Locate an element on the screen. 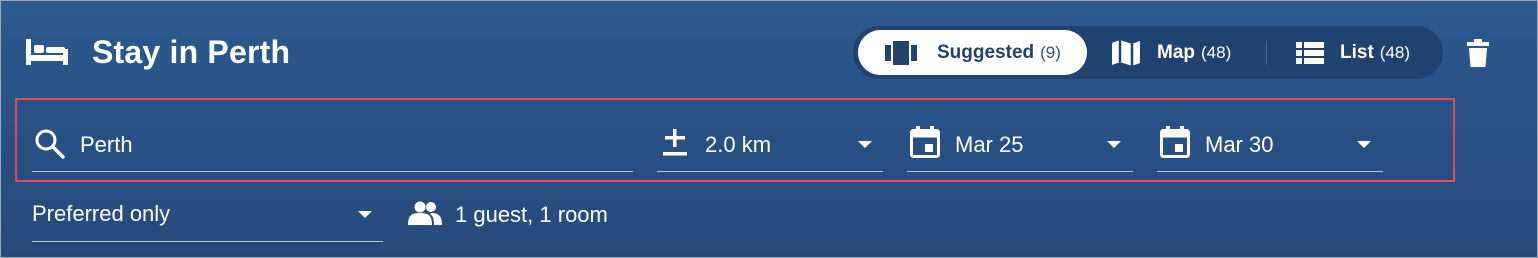 The width and height of the screenshot is (1538, 258). radius-dropdown-icon is located at coordinates (865, 144).